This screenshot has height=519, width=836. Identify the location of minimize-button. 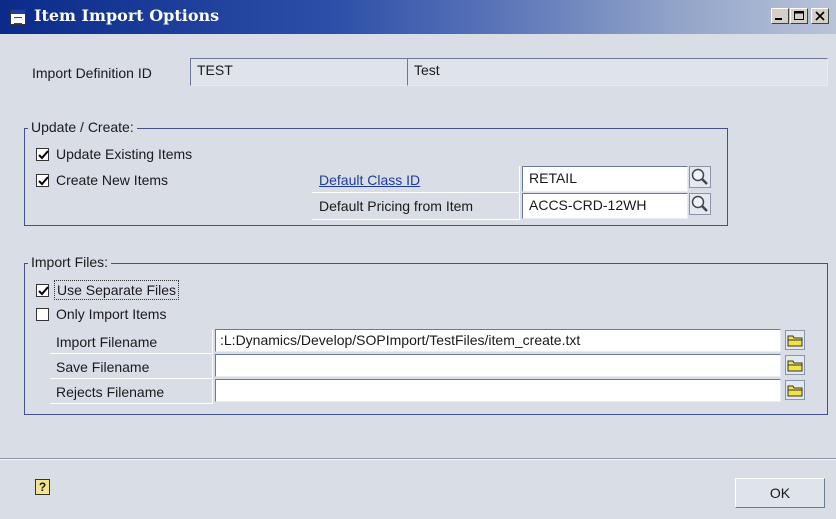
(780, 16).